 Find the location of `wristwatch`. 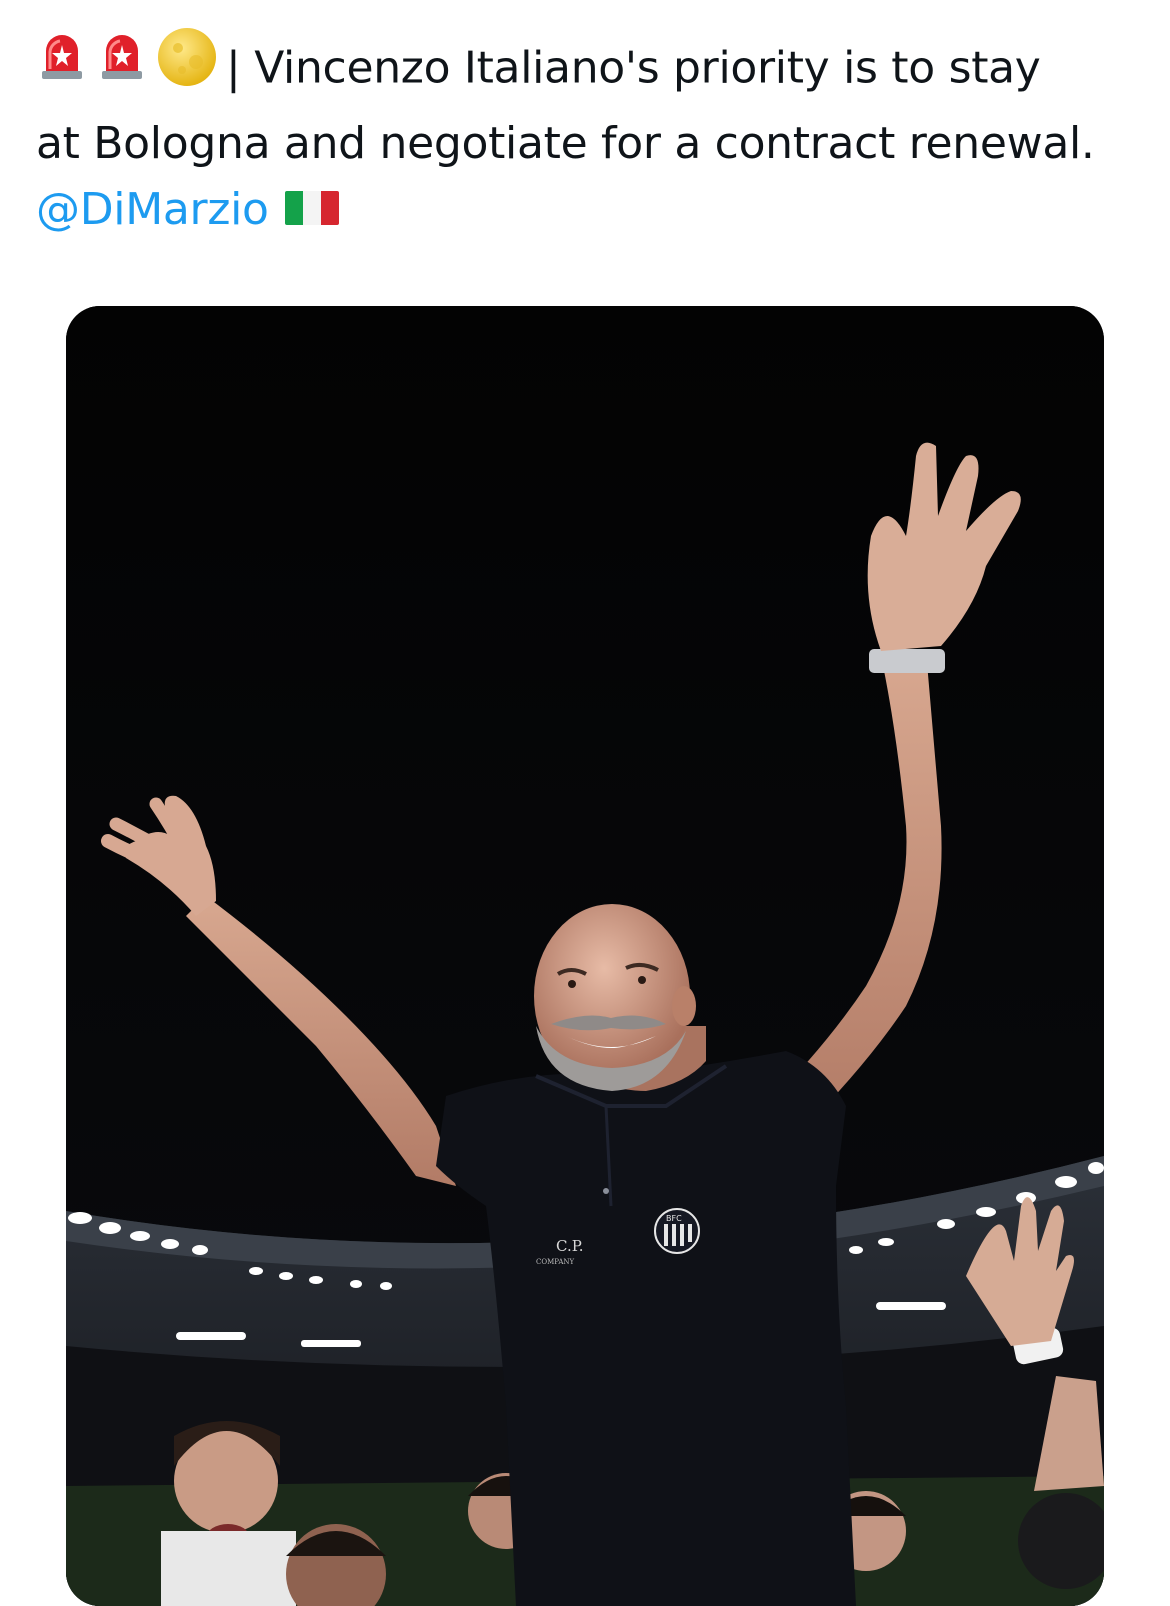

wristwatch is located at coordinates (907, 661).